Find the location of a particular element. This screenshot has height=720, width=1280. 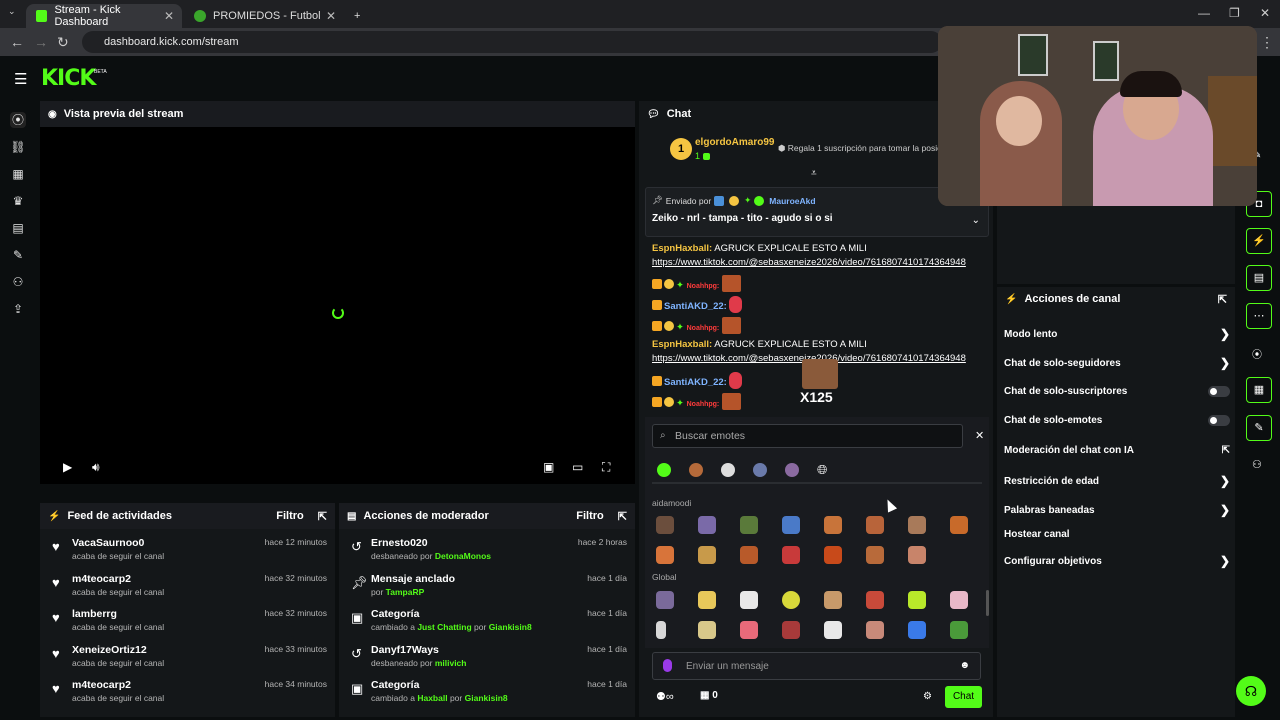

link-icon: ⛓ is located at coordinates (18, 147).